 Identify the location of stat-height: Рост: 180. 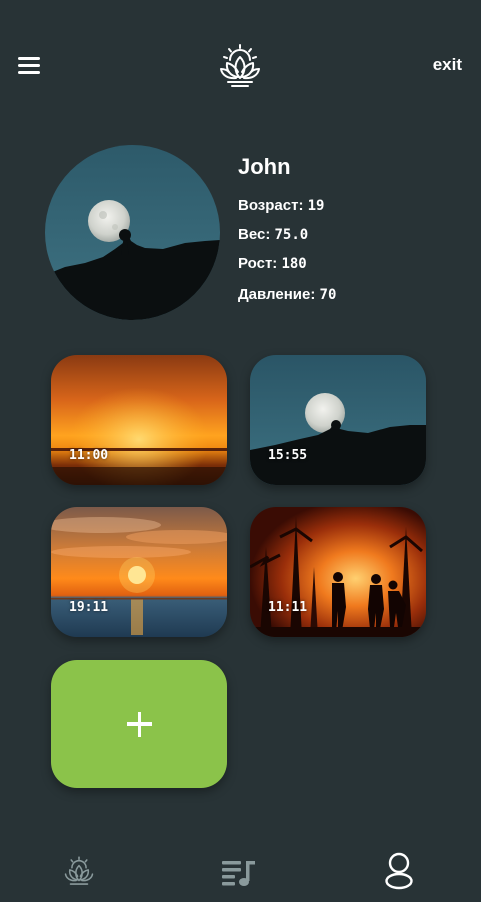
(272, 263).